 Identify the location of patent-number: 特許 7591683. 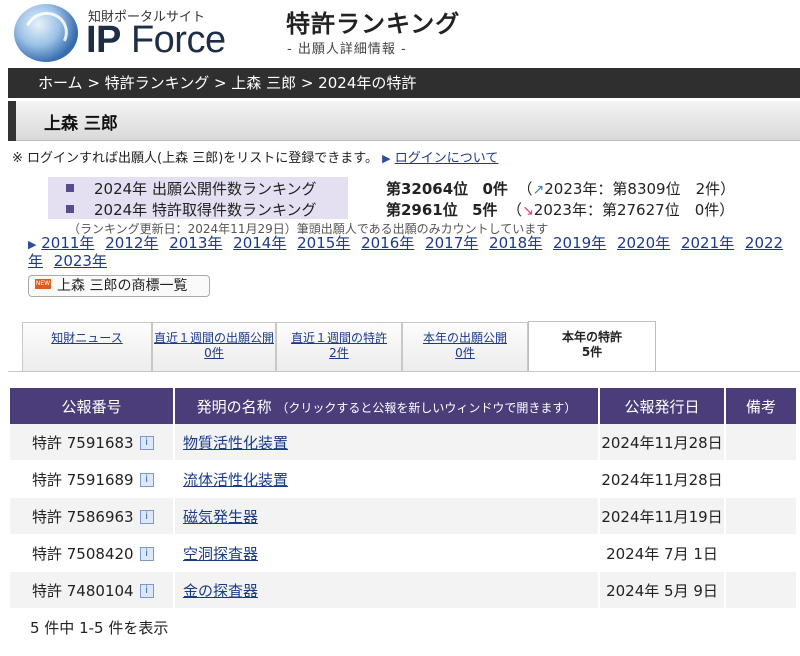
(83, 442).